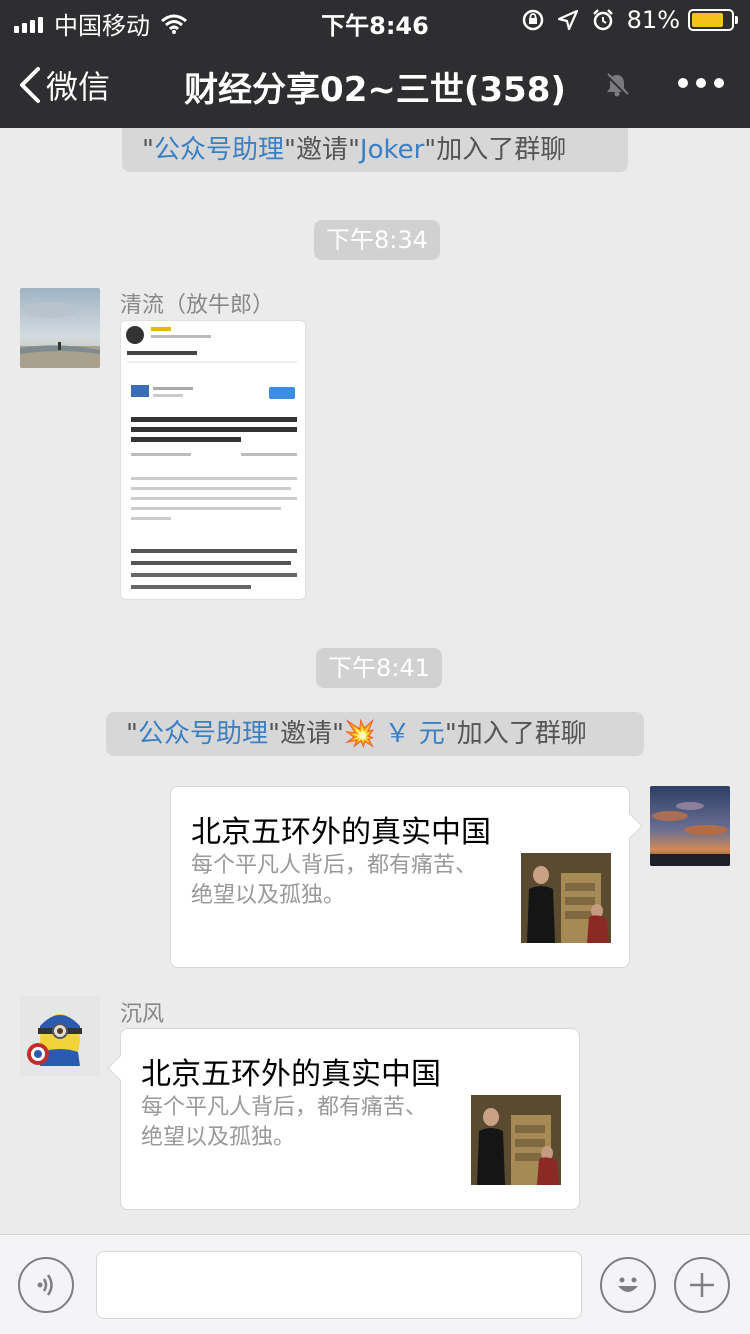 This screenshot has width=750, height=1334. I want to click on chat-title: 财经分享02~三世(358), so click(375, 90).